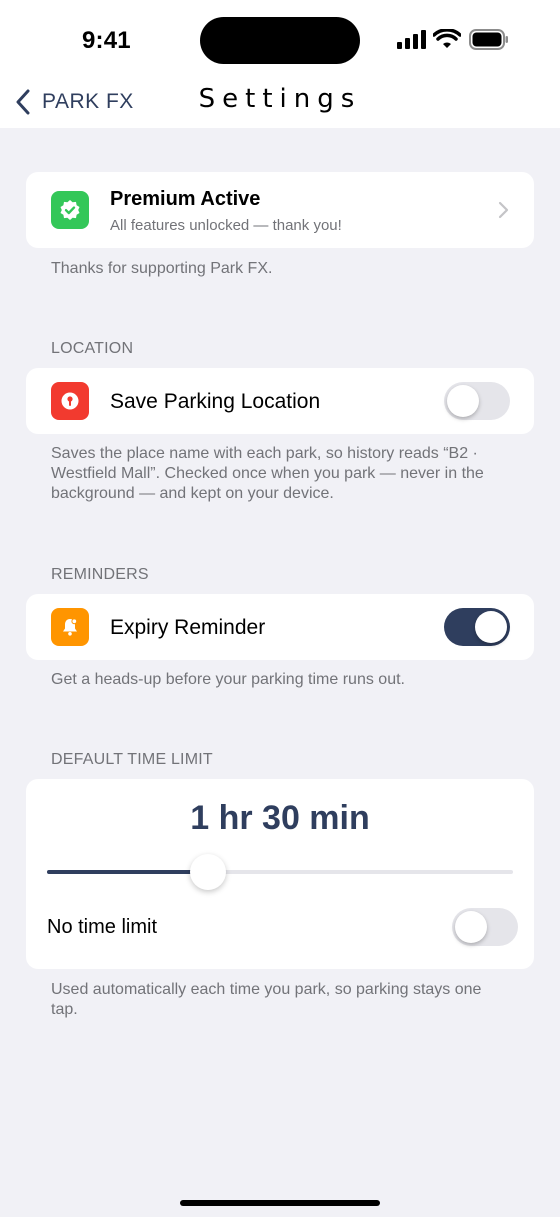 The image size is (560, 1217). I want to click on section-header-reminders: REMINDERS, so click(100, 574).